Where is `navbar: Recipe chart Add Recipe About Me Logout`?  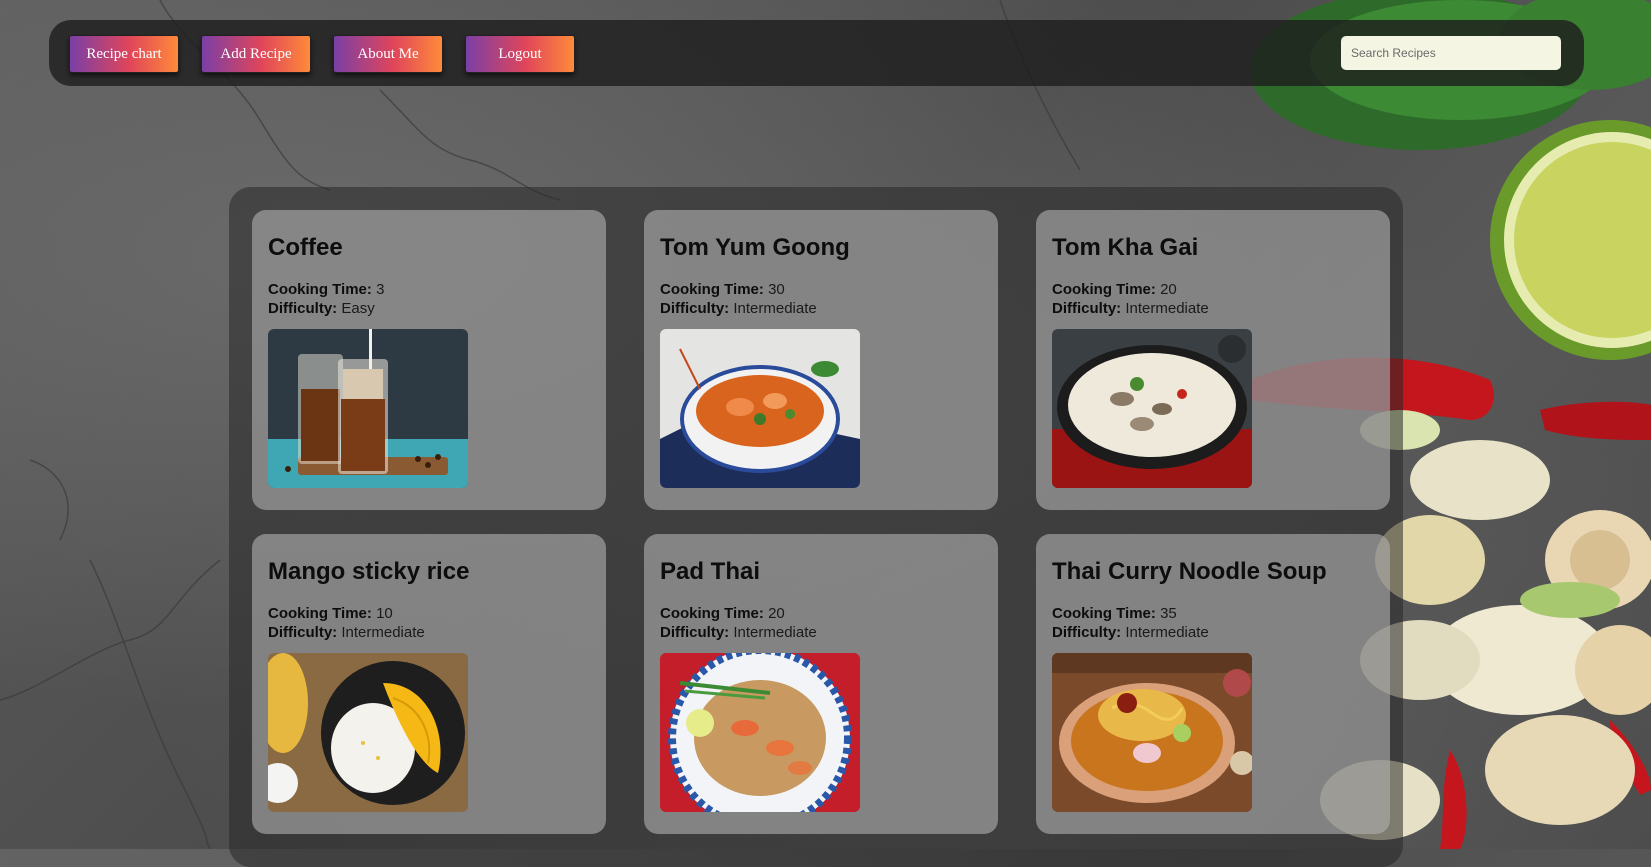 navbar: Recipe chart Add Recipe About Me Logout is located at coordinates (816, 53).